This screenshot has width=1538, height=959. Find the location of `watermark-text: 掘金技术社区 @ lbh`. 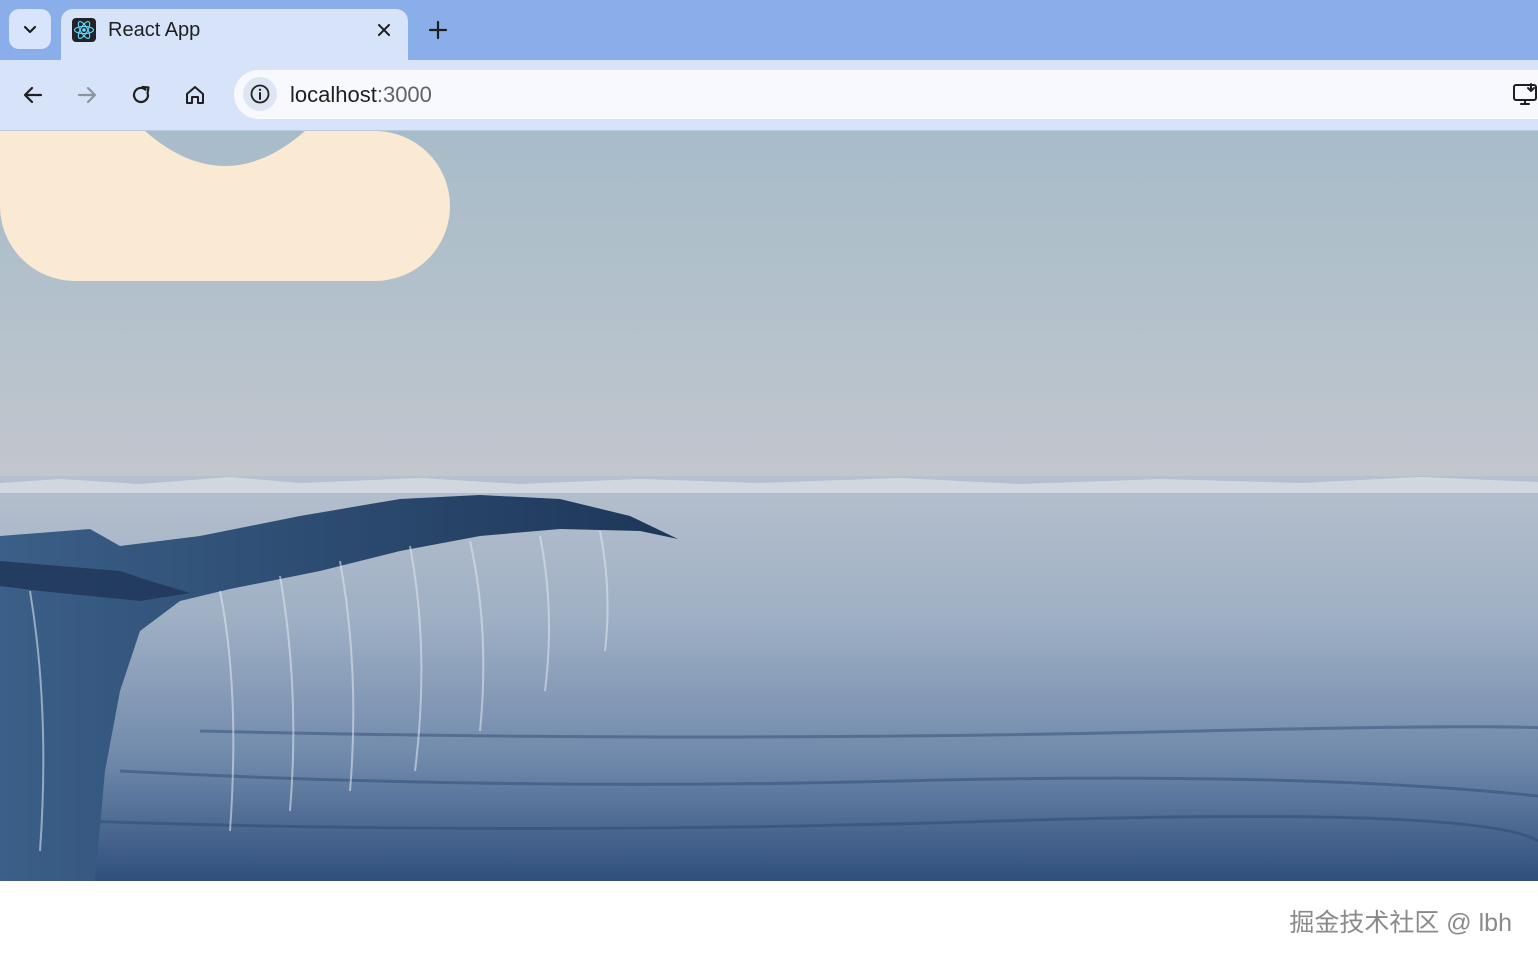

watermark-text: 掘金技术社区 @ lbh is located at coordinates (1400, 923).